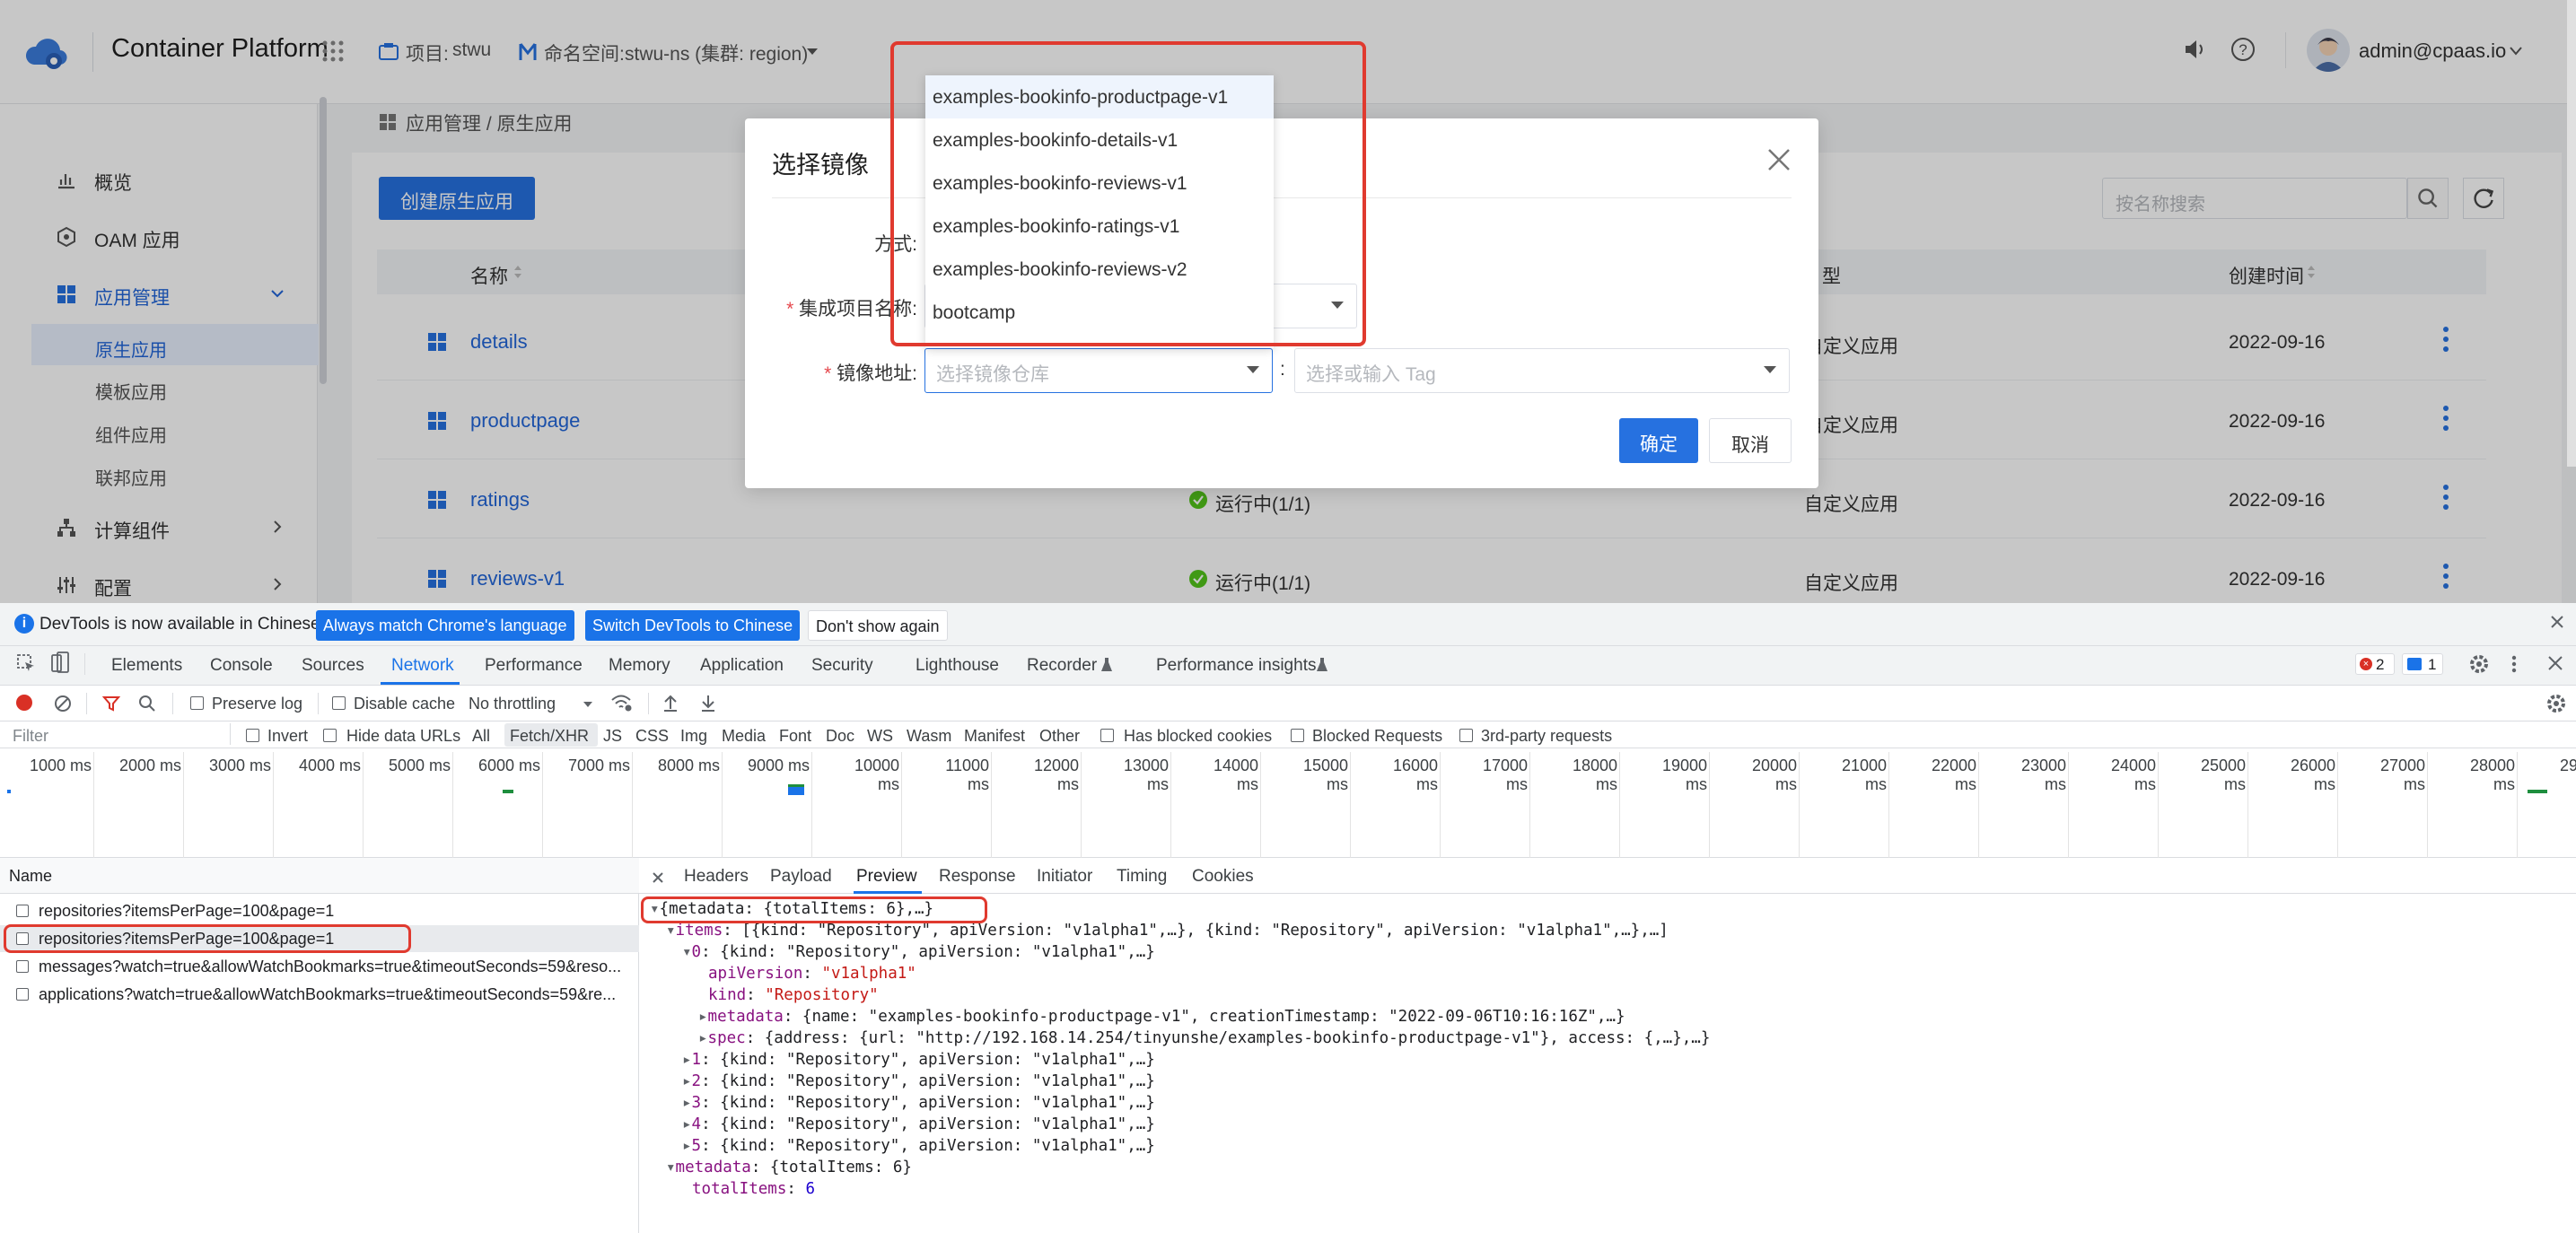 The image size is (2576, 1233). I want to click on filter-icon, so click(111, 704).